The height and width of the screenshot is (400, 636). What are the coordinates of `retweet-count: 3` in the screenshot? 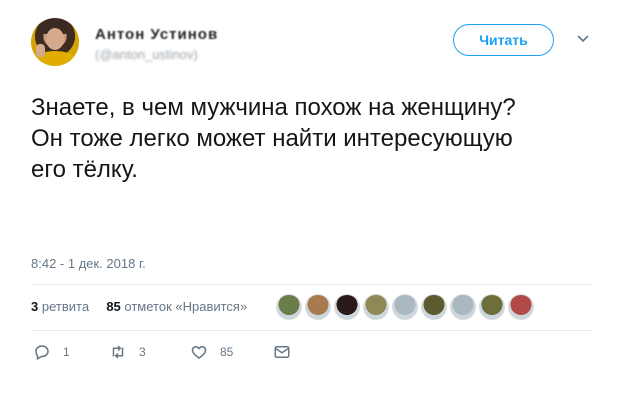 It's located at (142, 352).